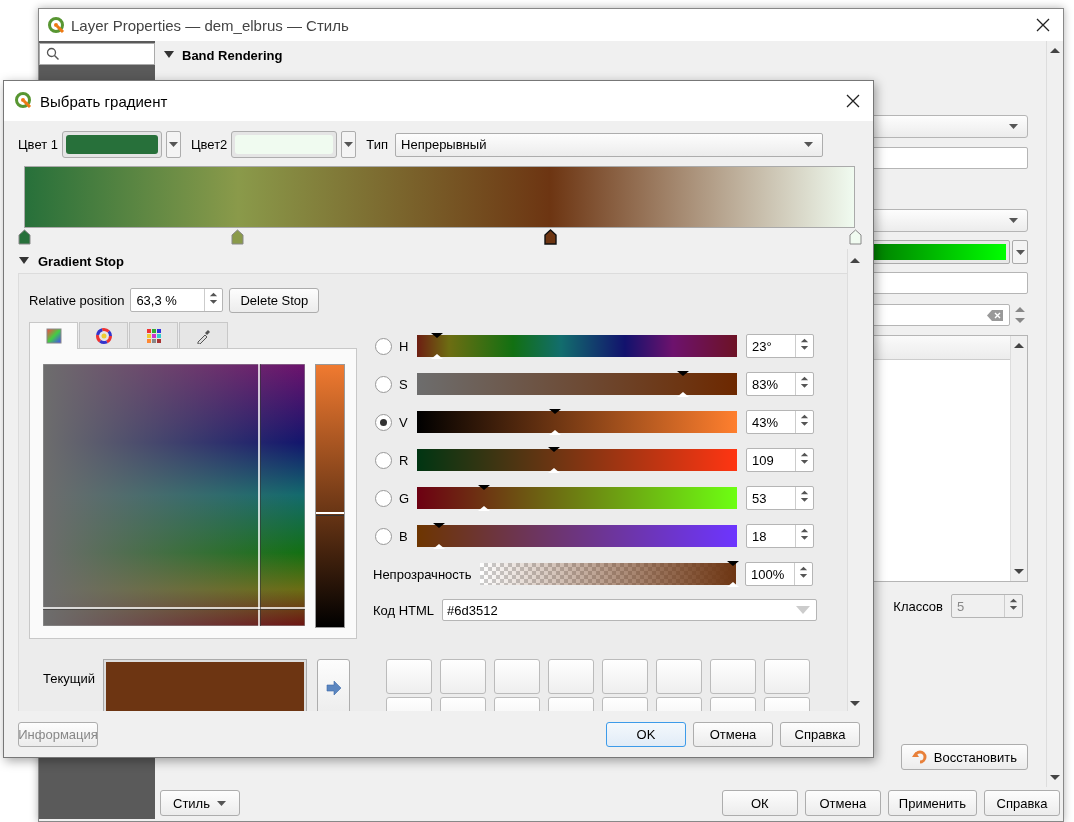  What do you see at coordinates (330, 496) in the screenshot?
I see `value-slider` at bounding box center [330, 496].